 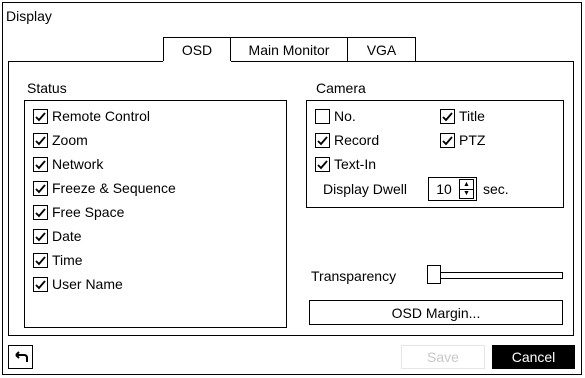 I want to click on status-group-label: Status, so click(x=47, y=88).